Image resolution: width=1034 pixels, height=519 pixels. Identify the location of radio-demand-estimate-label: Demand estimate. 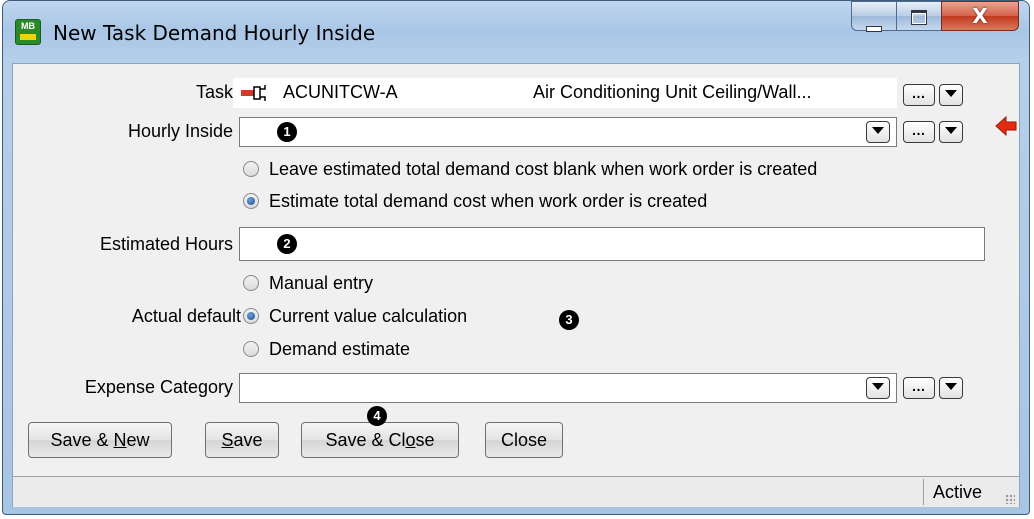
(340, 349).